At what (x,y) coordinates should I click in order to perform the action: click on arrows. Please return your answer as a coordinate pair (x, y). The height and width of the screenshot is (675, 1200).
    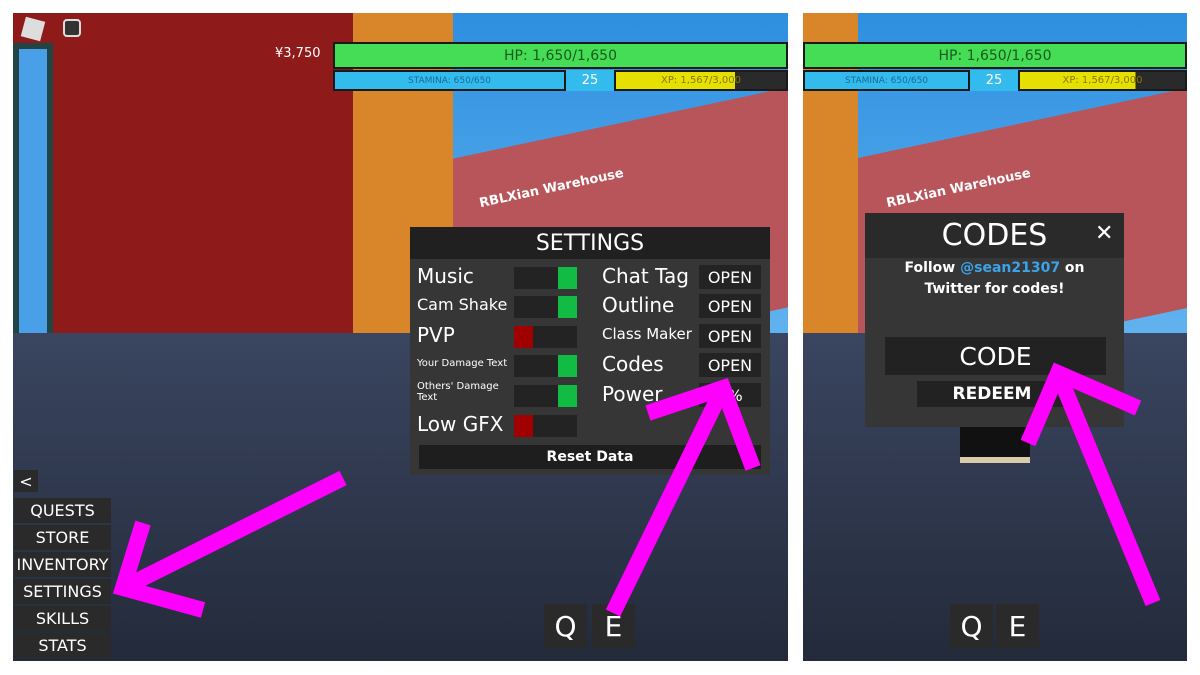
    Looking at the image, I should click on (1090, 484).